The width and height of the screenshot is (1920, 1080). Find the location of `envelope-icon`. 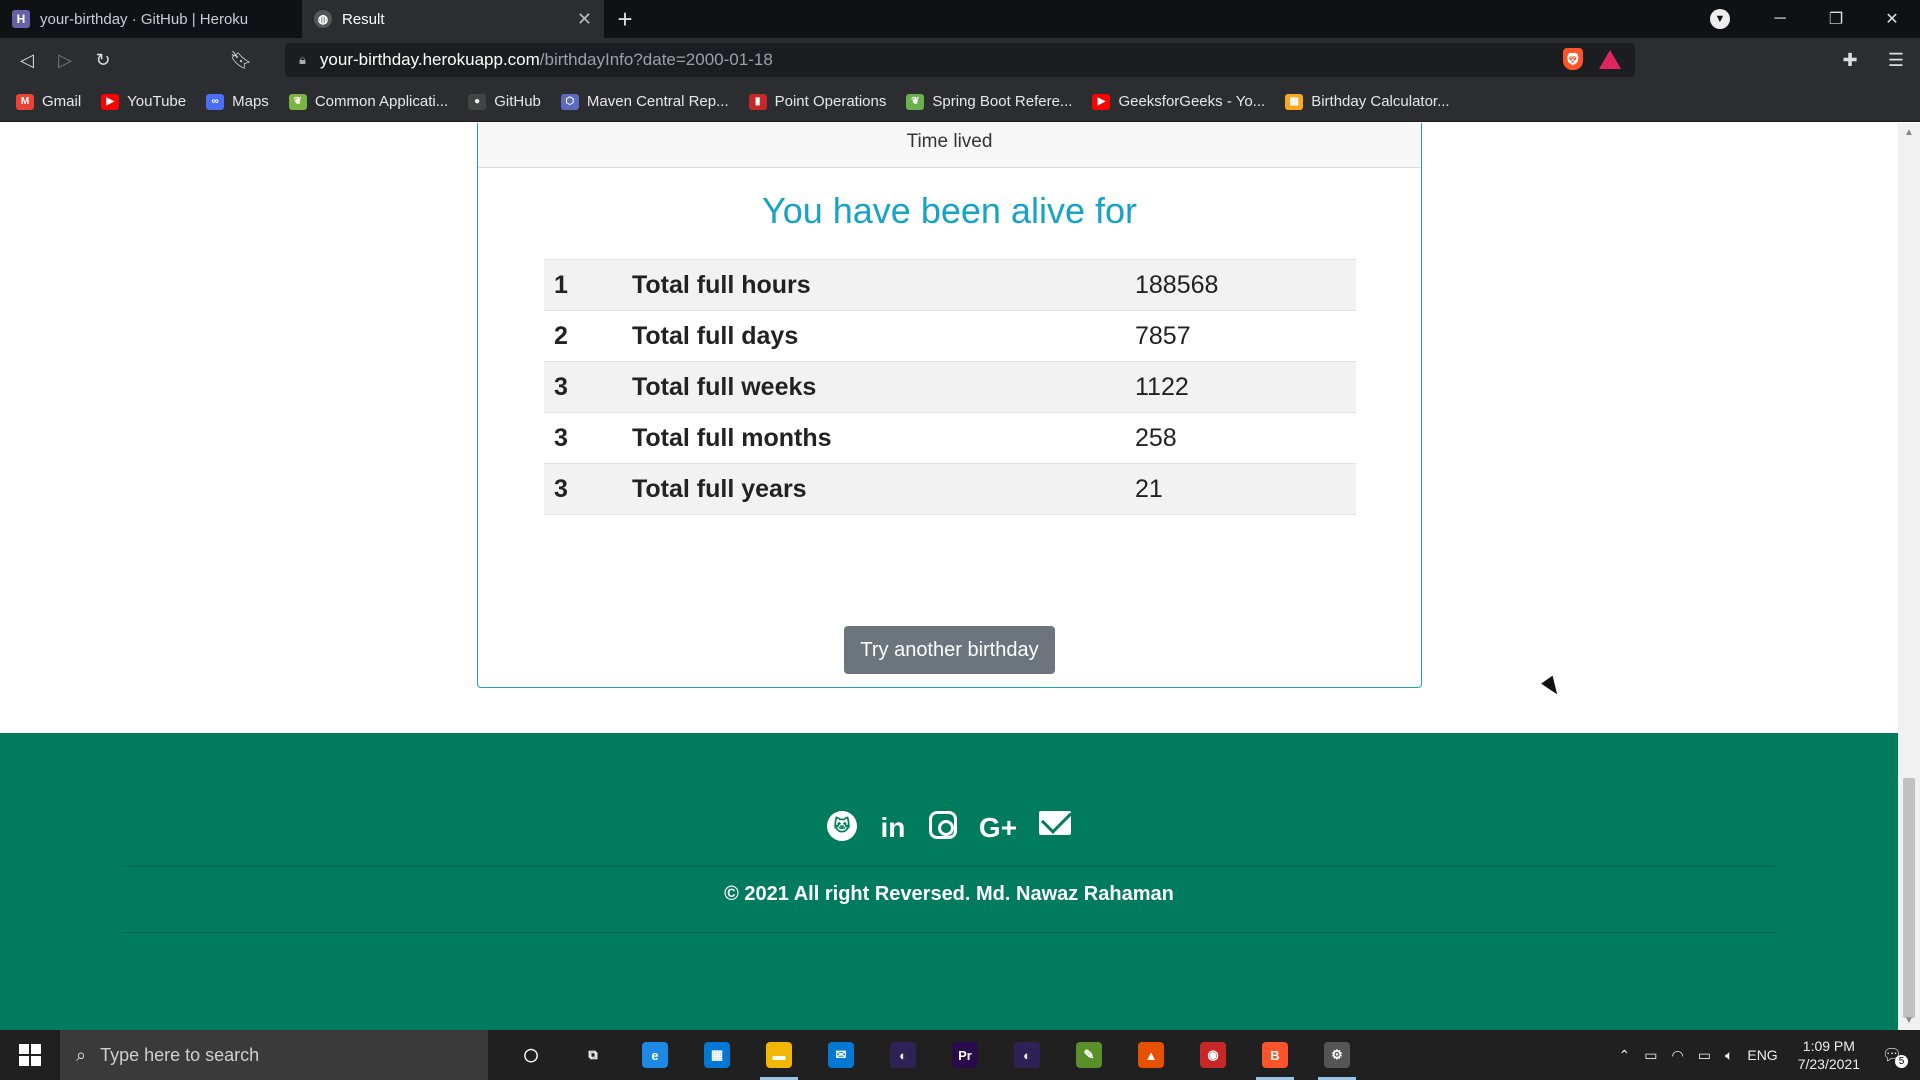

envelope-icon is located at coordinates (1055, 823).